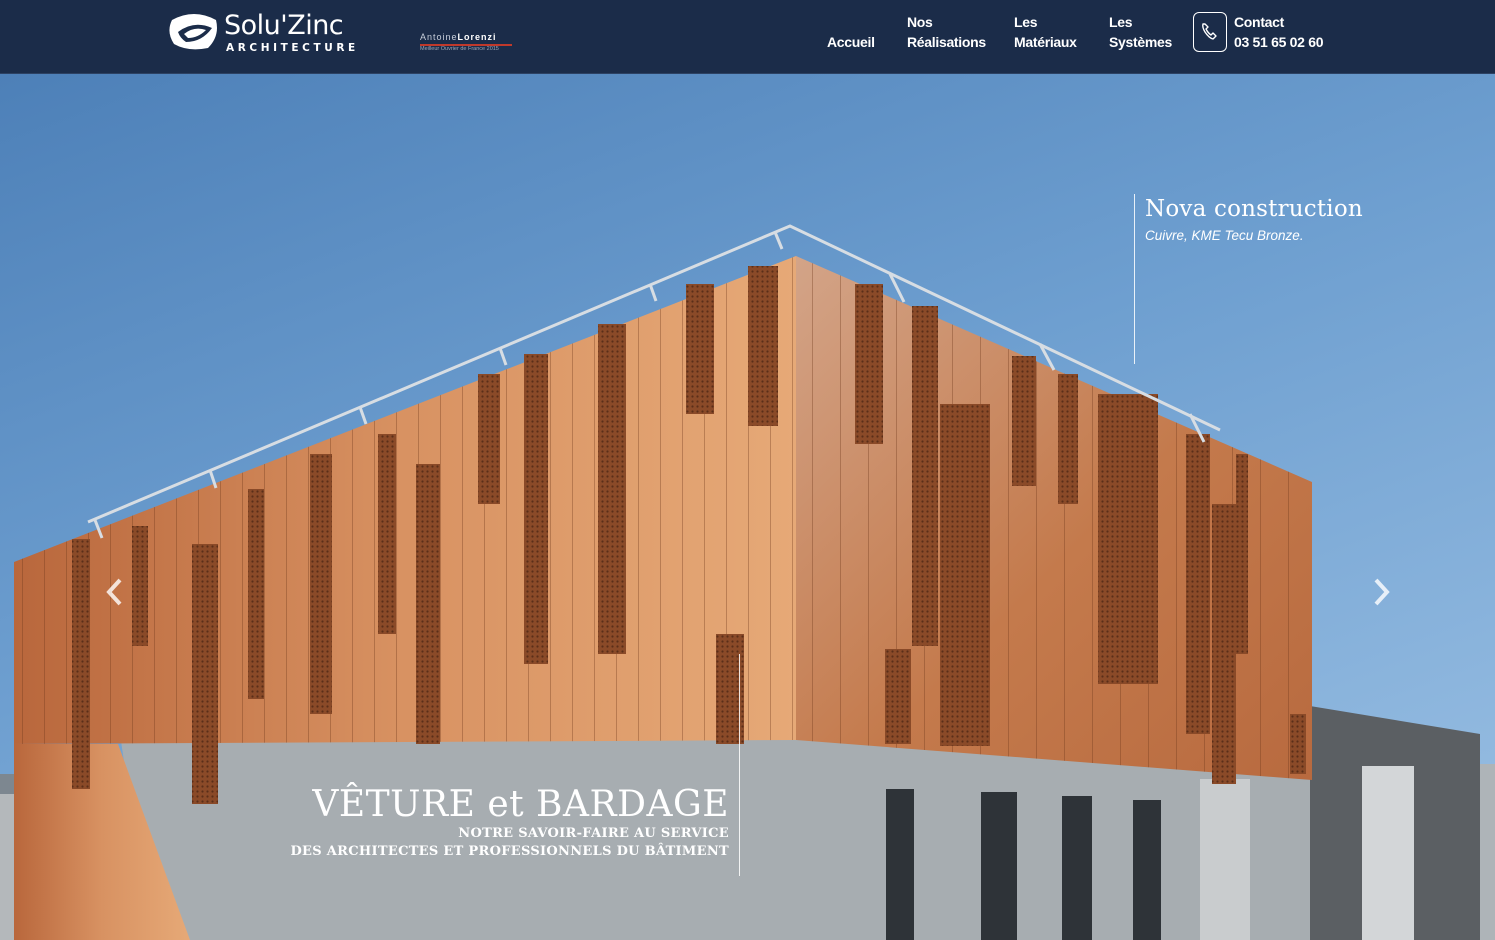  Describe the element at coordinates (193, 32) in the screenshot. I see `eye-logo-icon` at that location.